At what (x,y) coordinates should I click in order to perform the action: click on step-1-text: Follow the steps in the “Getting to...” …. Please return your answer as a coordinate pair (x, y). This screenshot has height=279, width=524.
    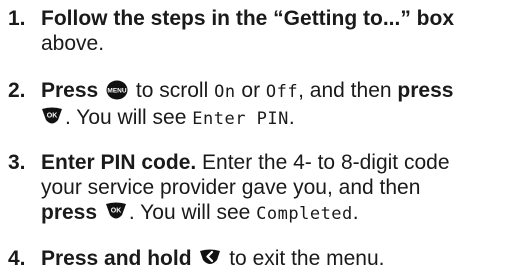
    Looking at the image, I should click on (247, 18).